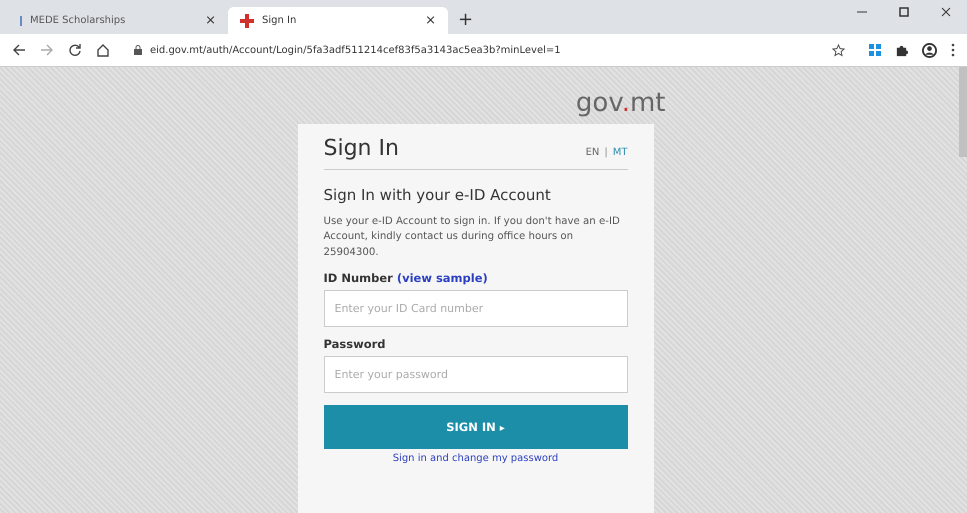  Describe the element at coordinates (442, 278) in the screenshot. I see `view-sample-link: (view sample)` at that location.